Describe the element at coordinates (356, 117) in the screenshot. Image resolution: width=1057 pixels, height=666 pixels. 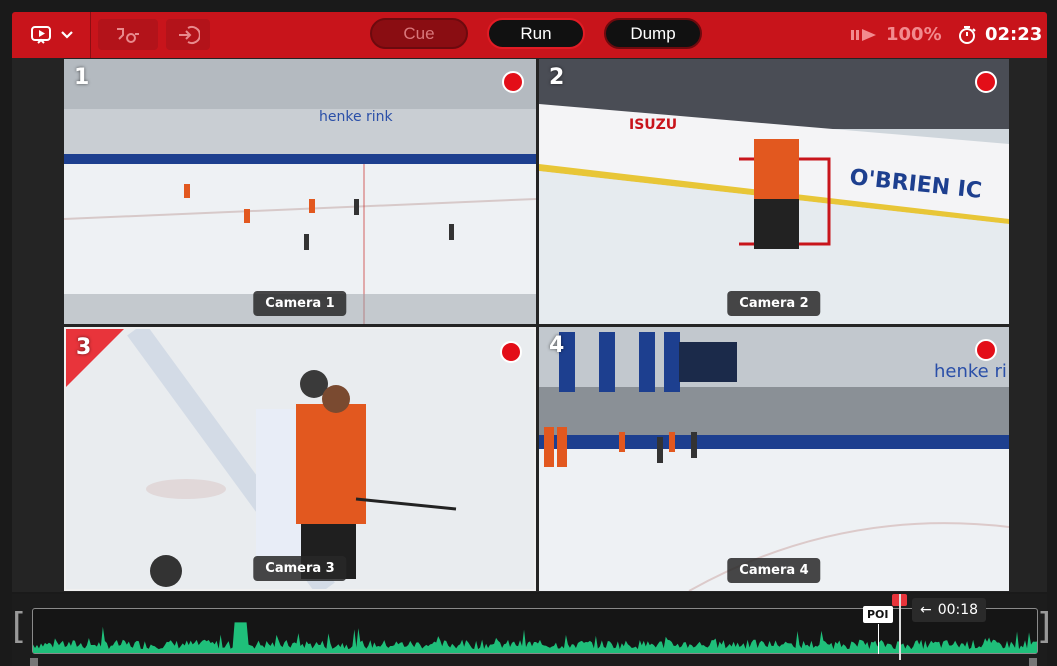
I see `svg-text: henke rink` at that location.